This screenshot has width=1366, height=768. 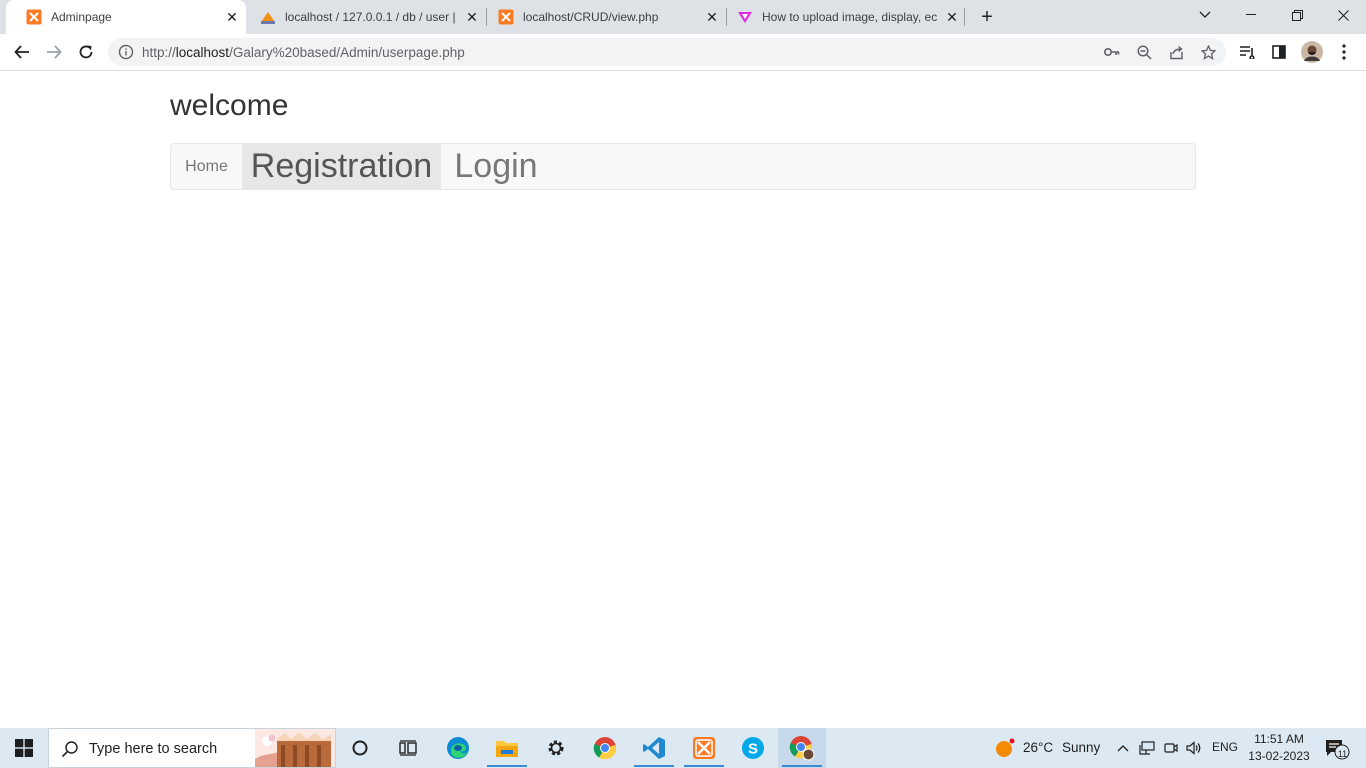 I want to click on taskbar-search-box: Type here to search, so click(x=192, y=748).